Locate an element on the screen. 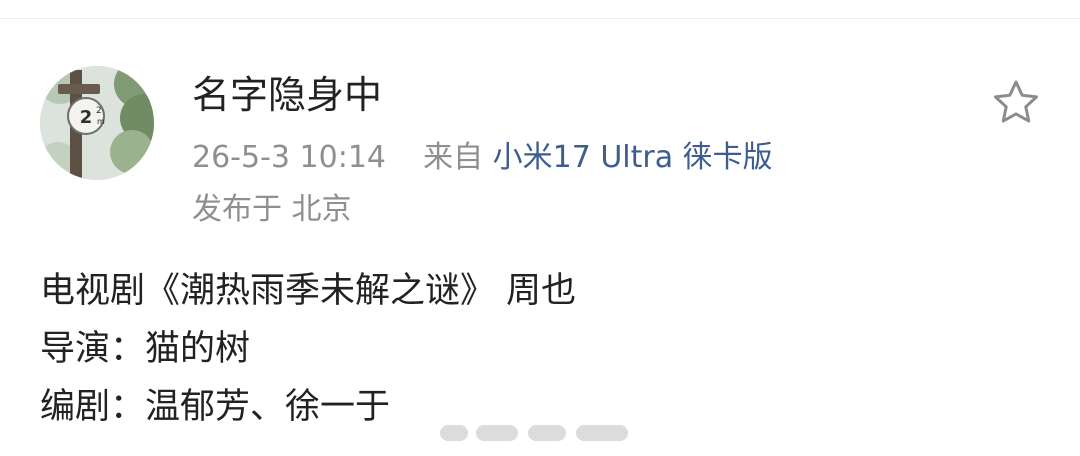  star-icon is located at coordinates (1016, 103).